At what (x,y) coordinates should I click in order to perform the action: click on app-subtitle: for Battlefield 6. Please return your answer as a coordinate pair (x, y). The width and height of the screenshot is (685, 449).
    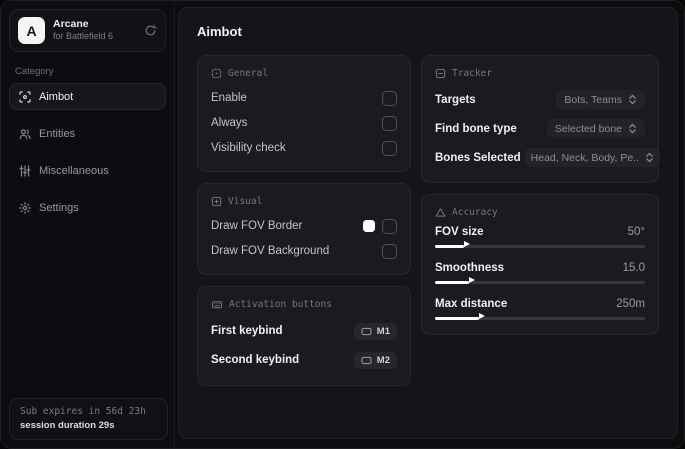
    Looking at the image, I should click on (83, 36).